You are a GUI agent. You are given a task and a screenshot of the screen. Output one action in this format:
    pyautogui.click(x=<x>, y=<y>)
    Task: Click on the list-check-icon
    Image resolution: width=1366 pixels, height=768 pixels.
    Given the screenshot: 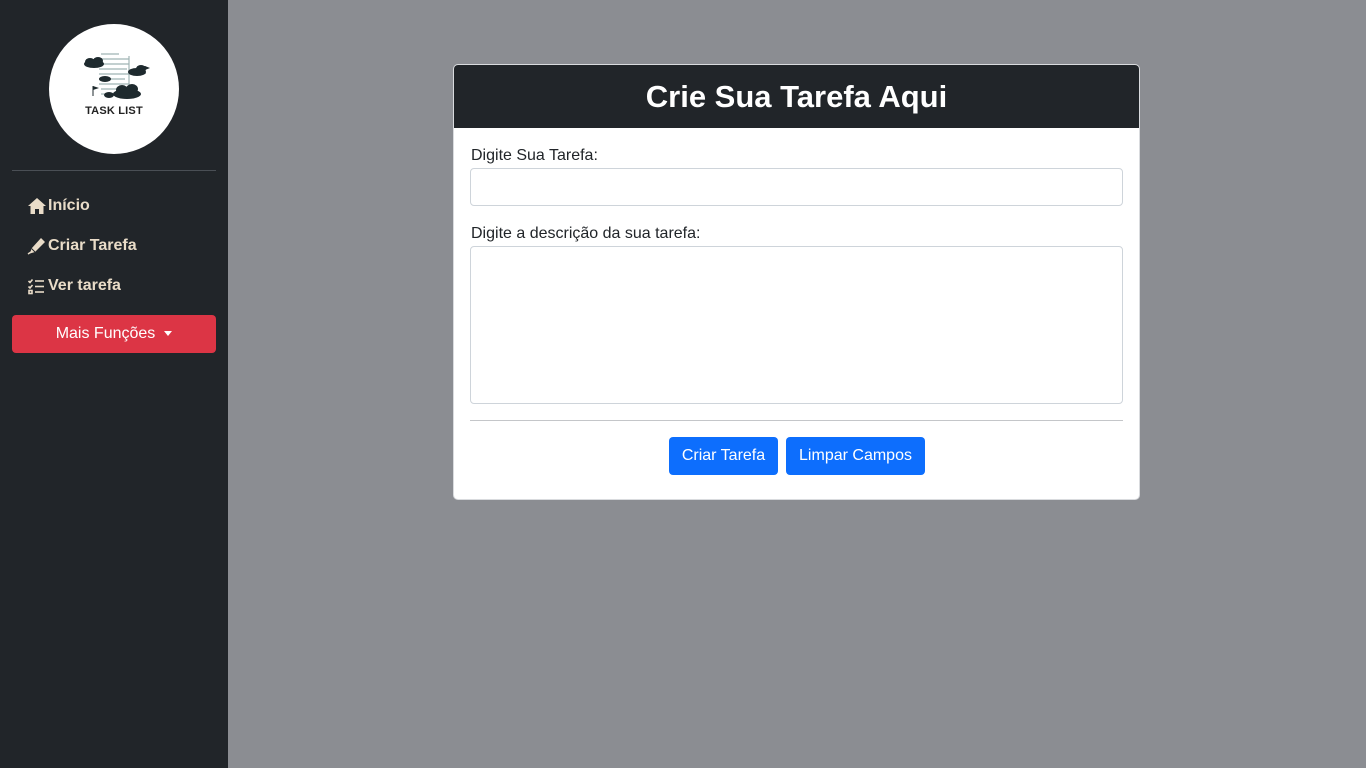 What is the action you would take?
    pyautogui.click(x=37, y=286)
    